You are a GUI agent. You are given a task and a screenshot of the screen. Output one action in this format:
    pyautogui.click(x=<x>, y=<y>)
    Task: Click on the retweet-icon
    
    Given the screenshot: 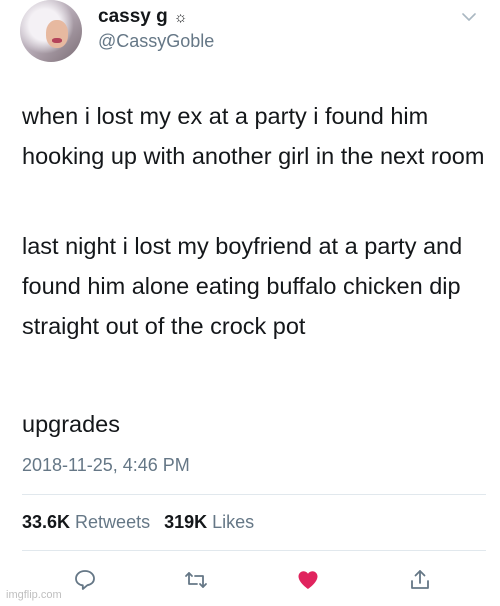 What is the action you would take?
    pyautogui.click(x=196, y=580)
    